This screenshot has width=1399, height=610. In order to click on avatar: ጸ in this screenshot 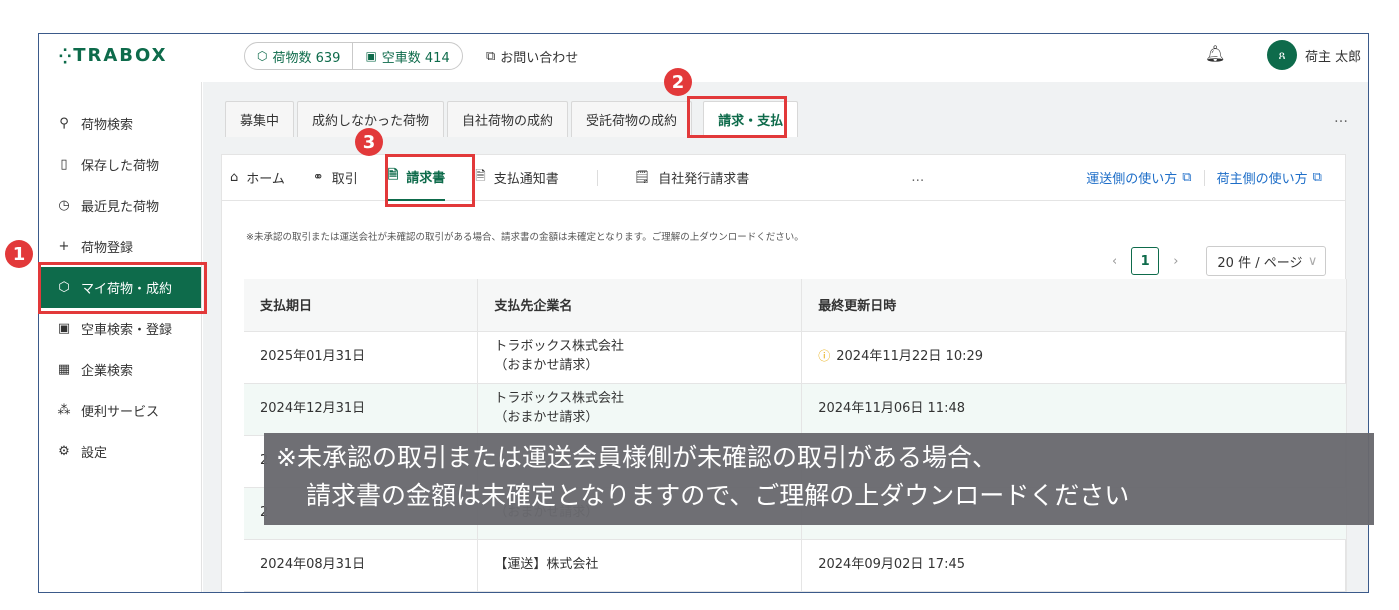, I will do `click(1282, 55)`.